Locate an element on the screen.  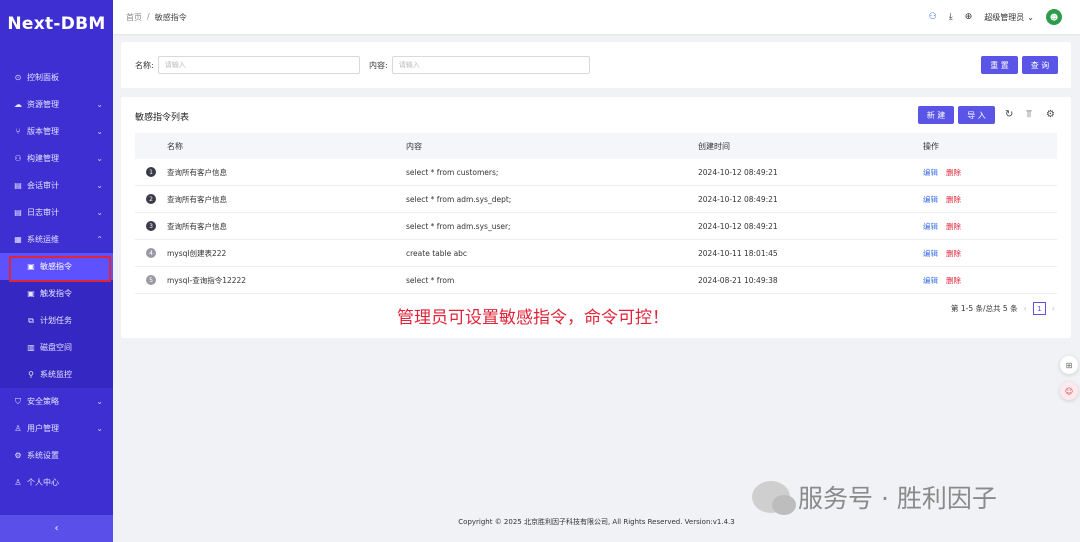
sidebar-item-label: 磁盘空间 is located at coordinates (56, 347).